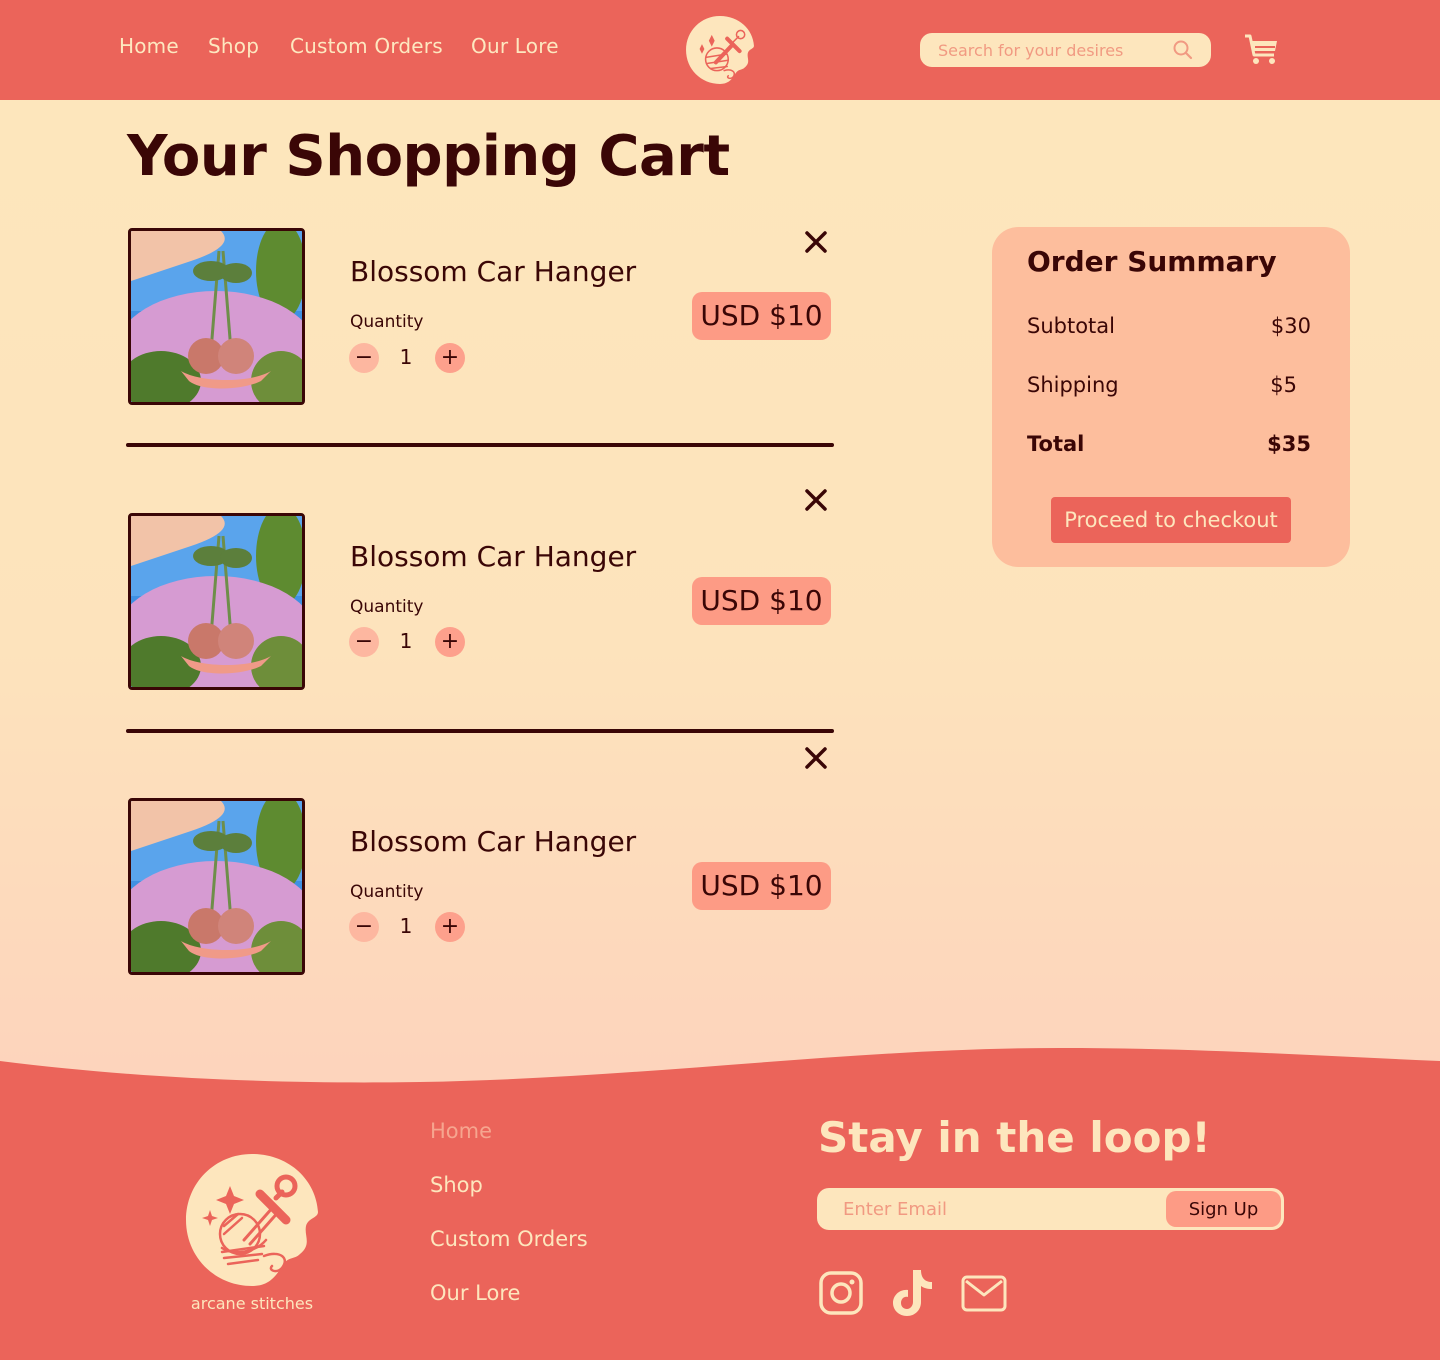 Image resolution: width=1440 pixels, height=1360 pixels. What do you see at coordinates (461, 1131) in the screenshot?
I see `footer-link-home: Home` at bounding box center [461, 1131].